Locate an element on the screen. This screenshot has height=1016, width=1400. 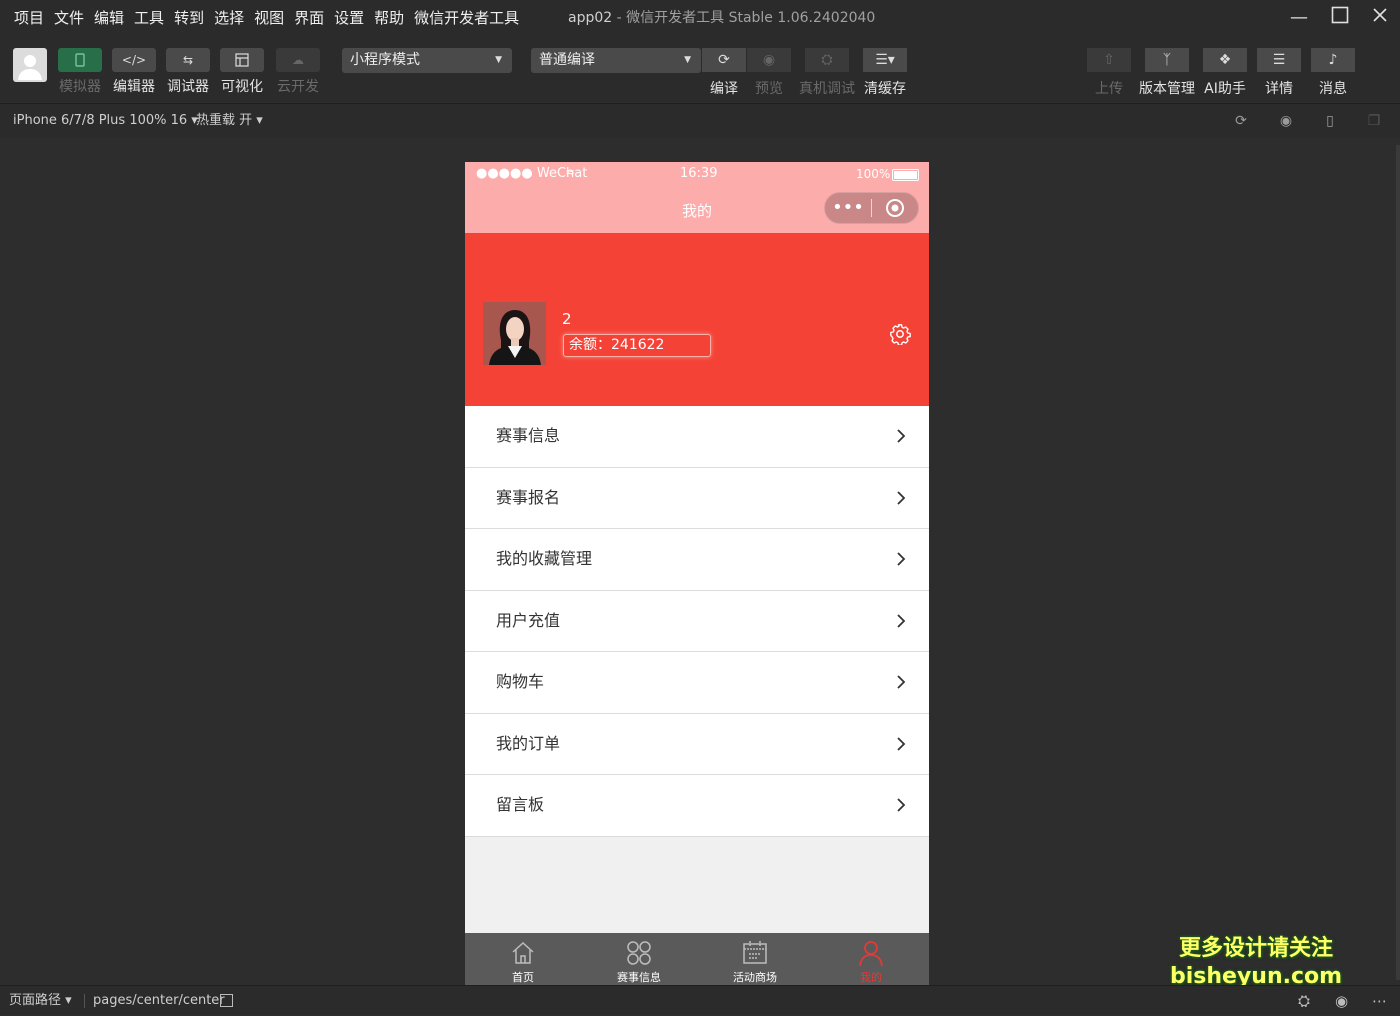
status-bar: ●●●●● WeChat ≈ 16:39 100% is located at coordinates (697, 175).